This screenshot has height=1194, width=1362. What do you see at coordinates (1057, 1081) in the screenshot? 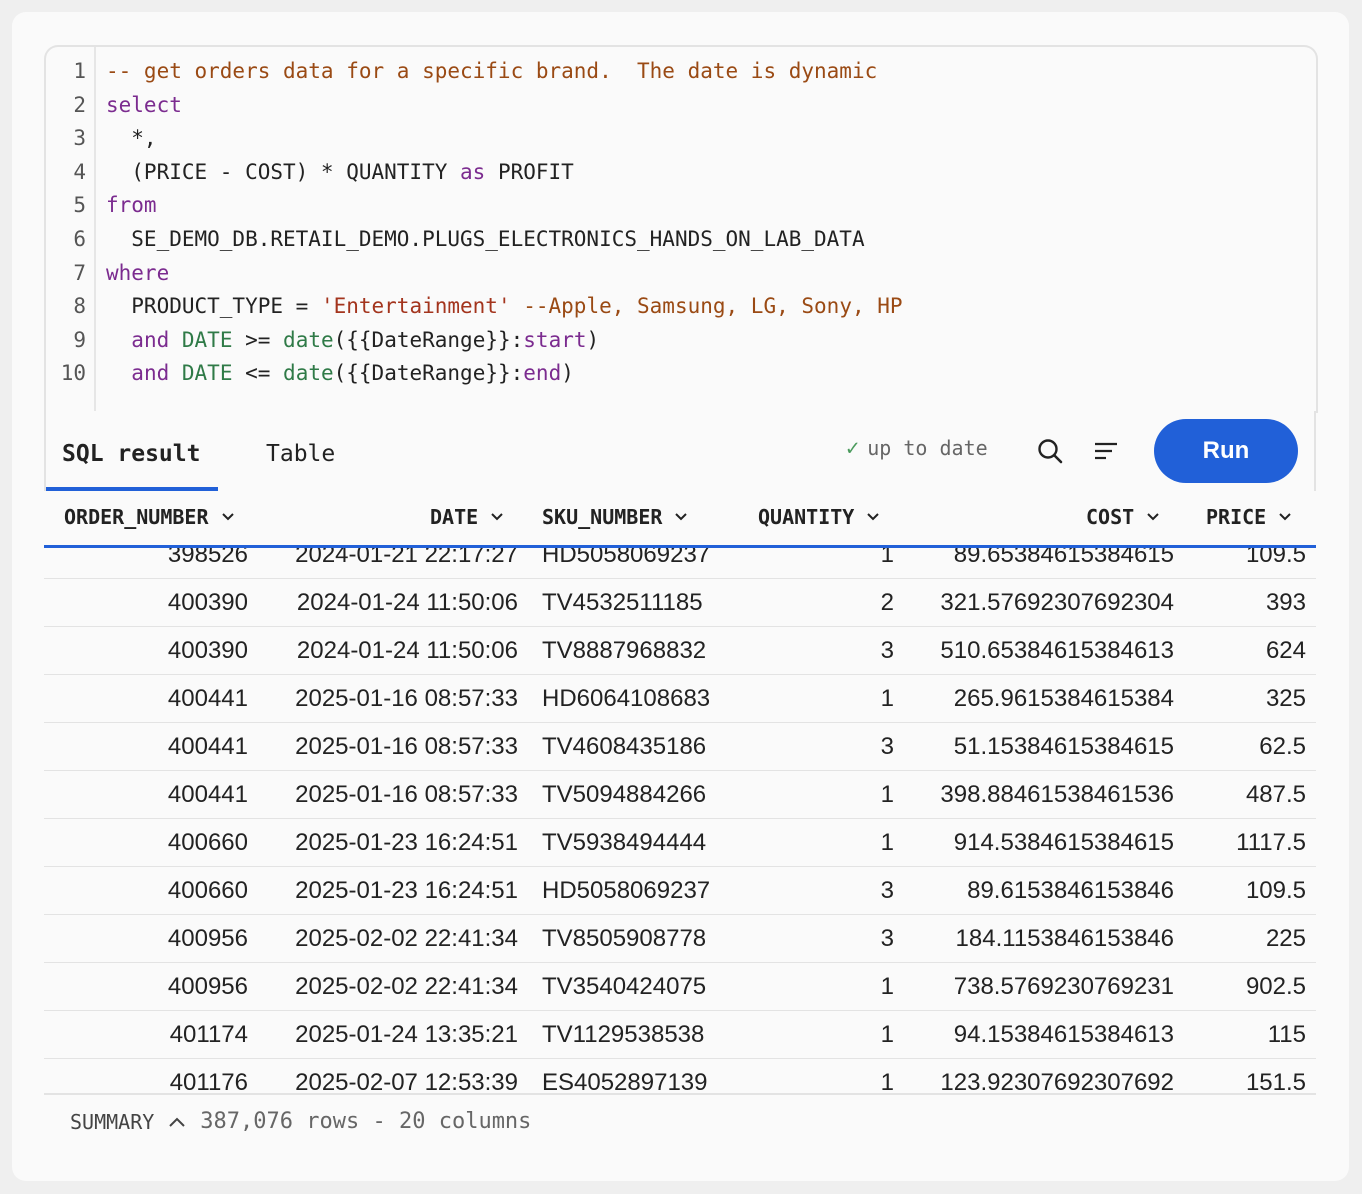
I see `cell-cost: 123.92307692307692` at bounding box center [1057, 1081].